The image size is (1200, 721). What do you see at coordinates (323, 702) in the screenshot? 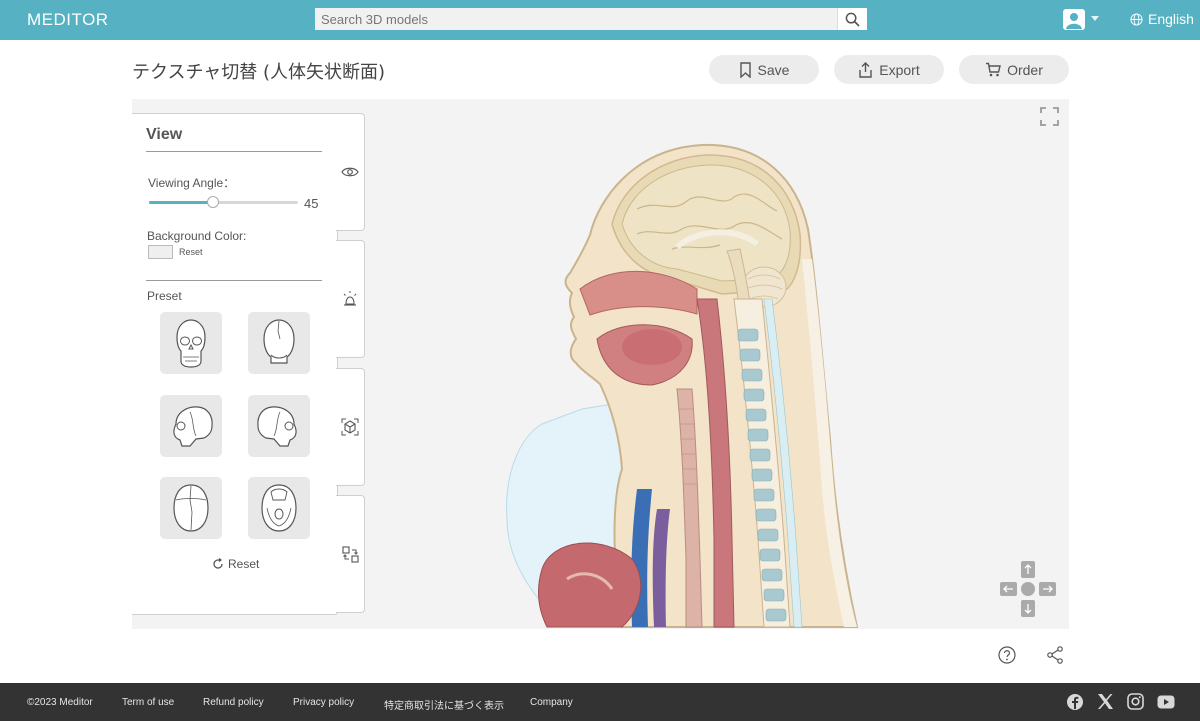
I see `footer-link-privacy: Privacy policy` at bounding box center [323, 702].